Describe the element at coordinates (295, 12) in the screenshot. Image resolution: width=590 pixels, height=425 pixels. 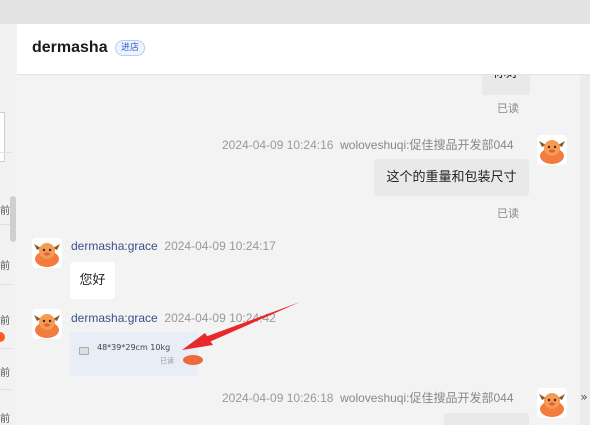
I see `top-strip` at that location.